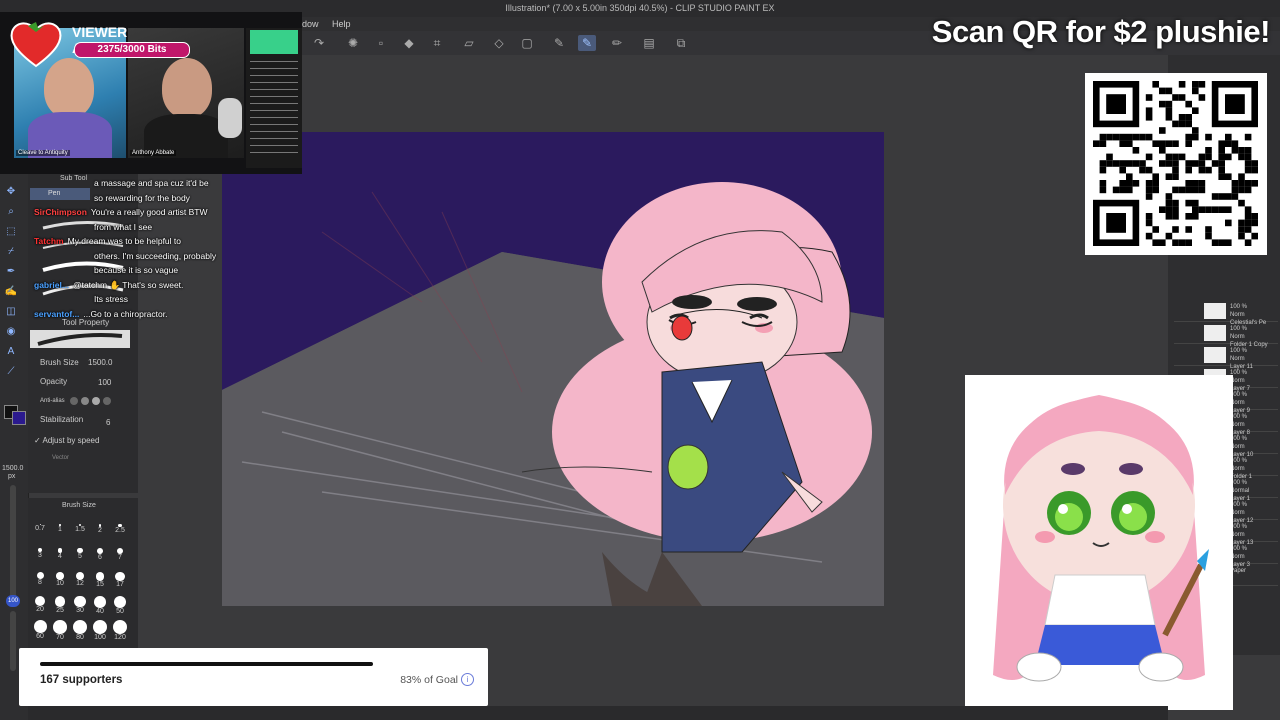 This screenshot has height=720, width=1280. What do you see at coordinates (11, 252) in the screenshot?
I see `eyedropper-icon: ⌿` at bounding box center [11, 252].